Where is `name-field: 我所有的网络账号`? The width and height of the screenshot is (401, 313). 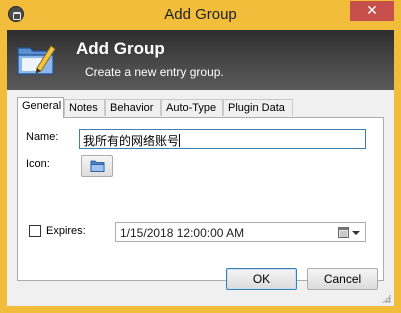 name-field: 我所有的网络账号 is located at coordinates (222, 139).